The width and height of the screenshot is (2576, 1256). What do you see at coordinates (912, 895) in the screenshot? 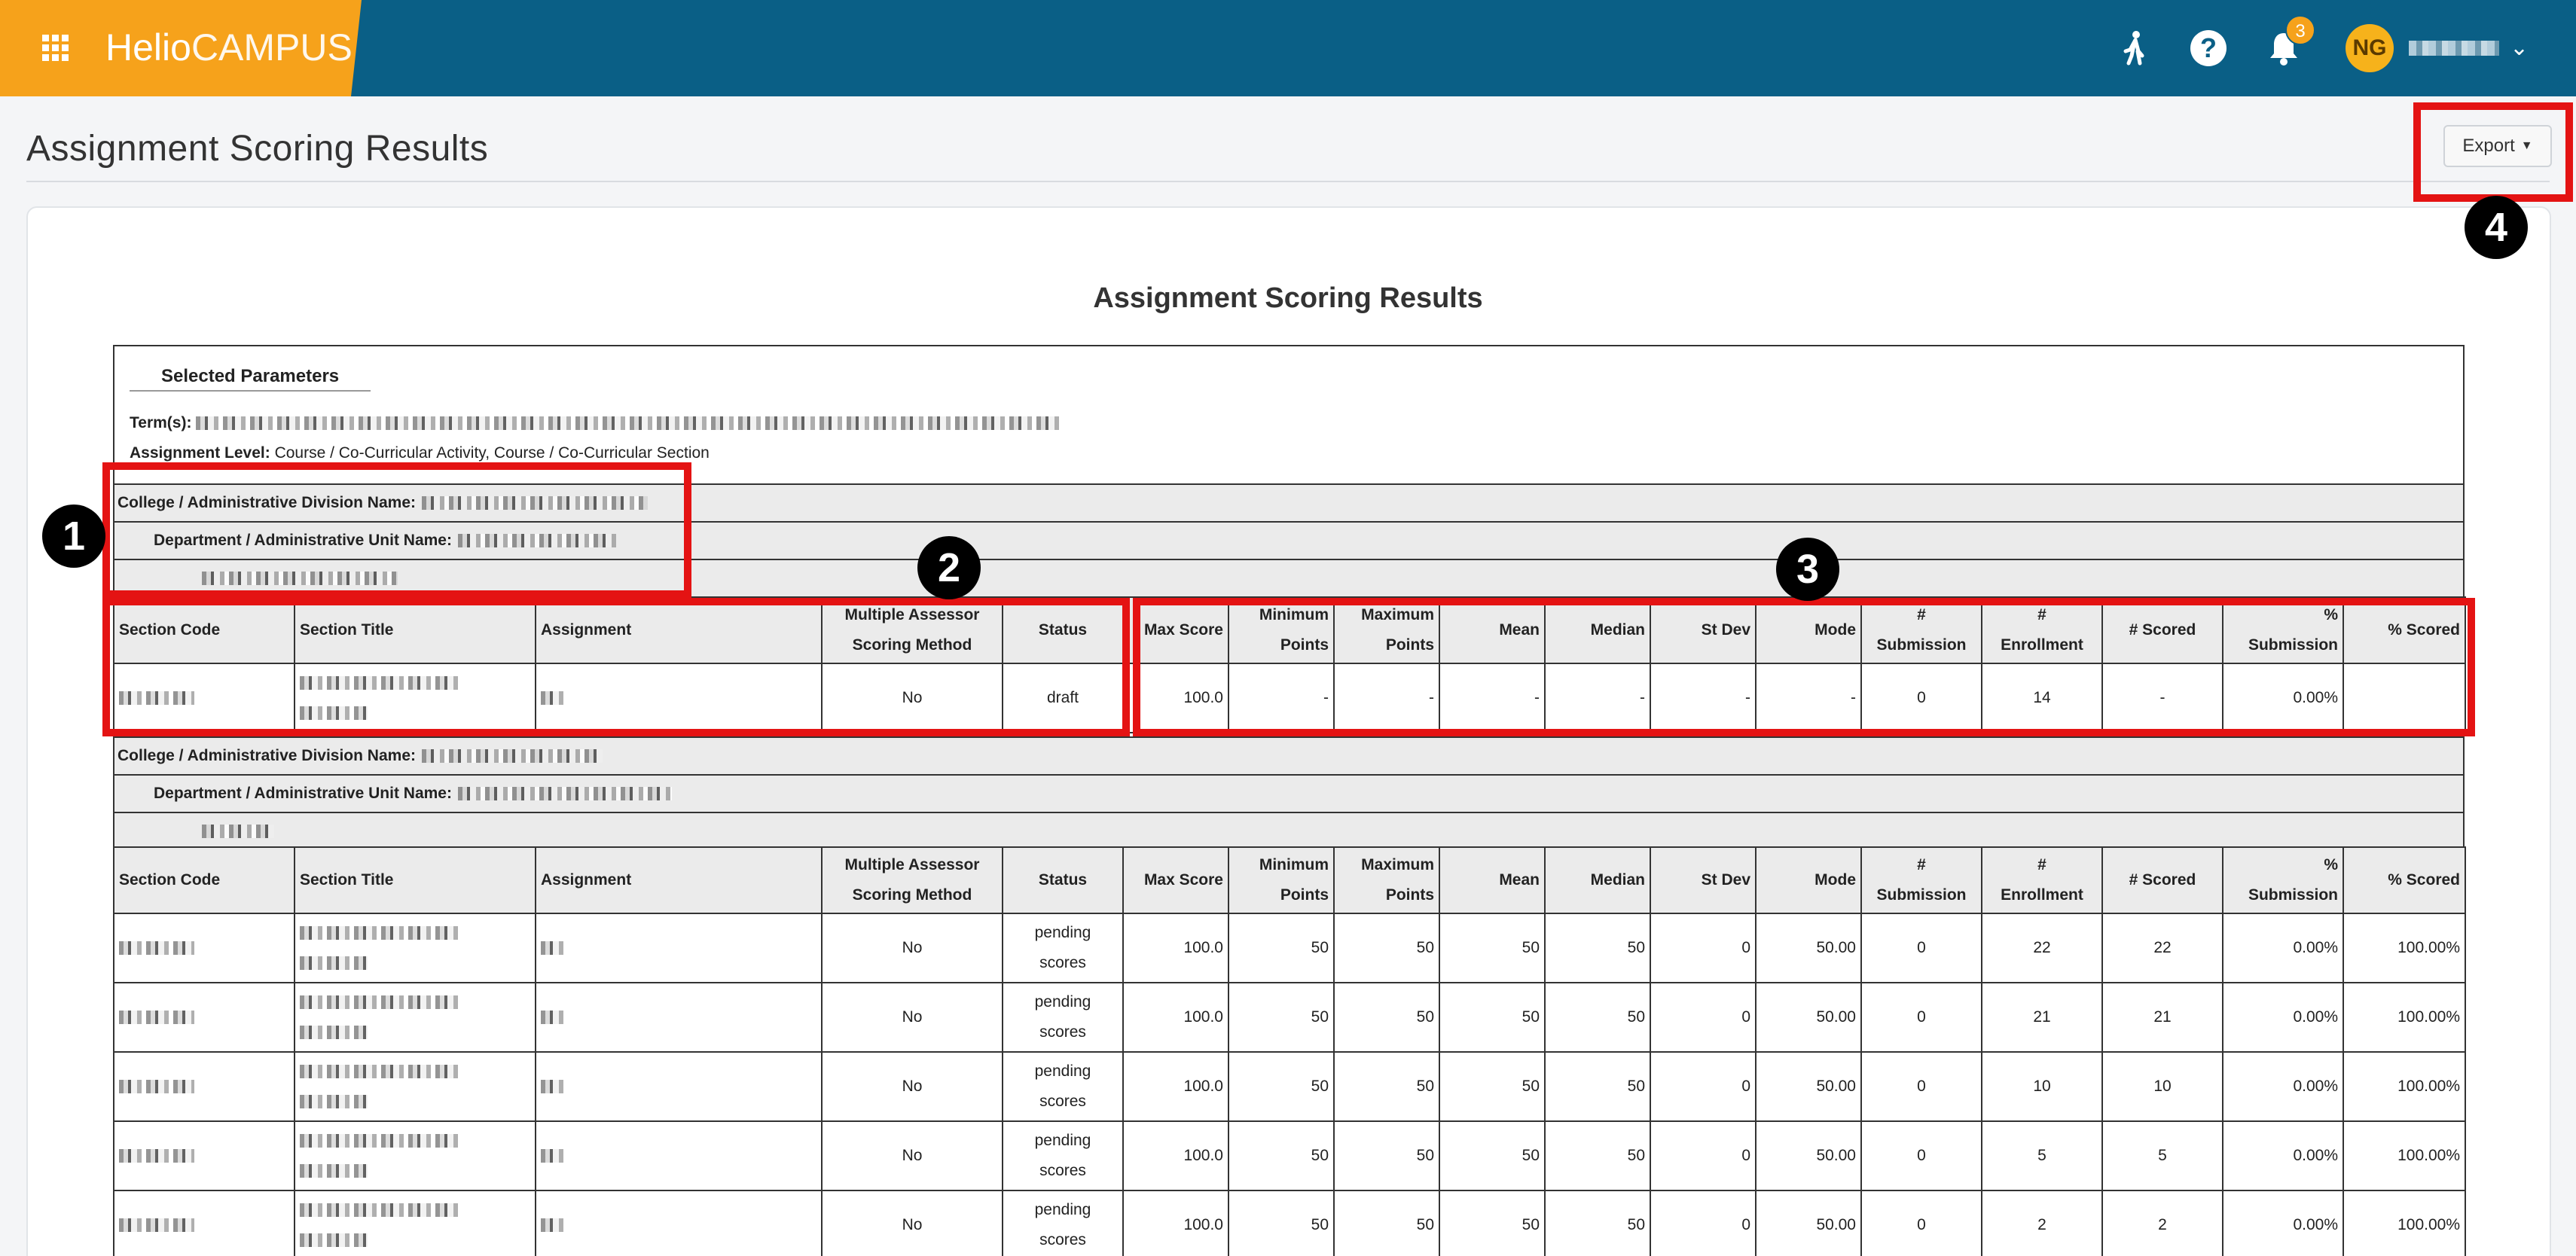
I see `column-header-line2: Scoring Method` at bounding box center [912, 895].